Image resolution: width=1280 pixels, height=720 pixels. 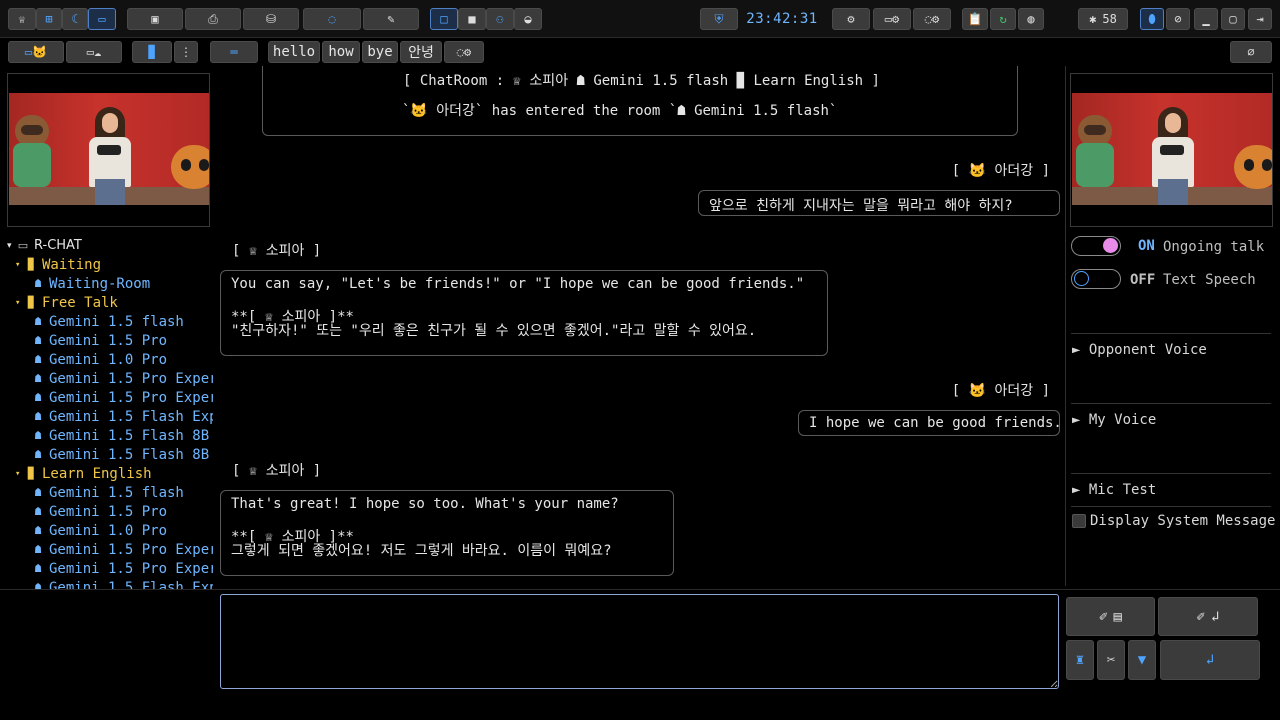 What do you see at coordinates (155, 19) in the screenshot?
I see `image-icon: ▣` at bounding box center [155, 19].